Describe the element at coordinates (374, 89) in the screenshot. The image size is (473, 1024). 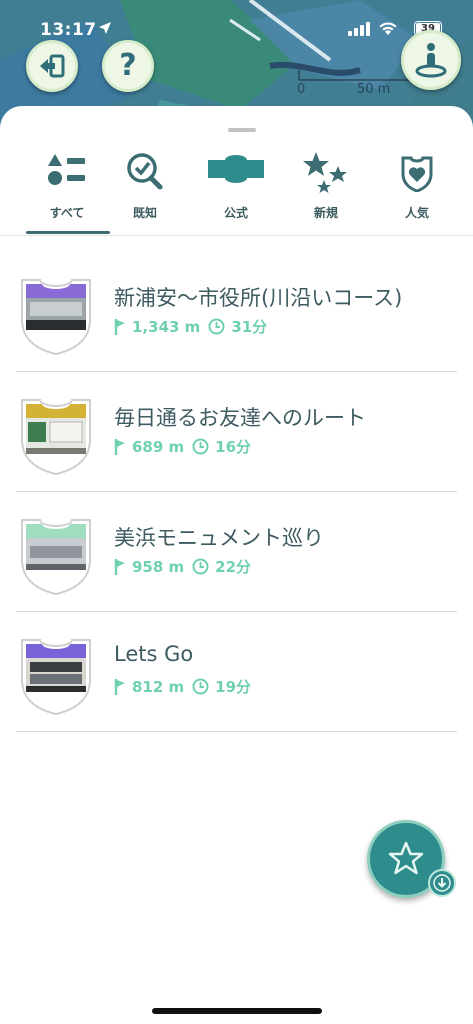
I see `scale-end-label: 50 m` at that location.